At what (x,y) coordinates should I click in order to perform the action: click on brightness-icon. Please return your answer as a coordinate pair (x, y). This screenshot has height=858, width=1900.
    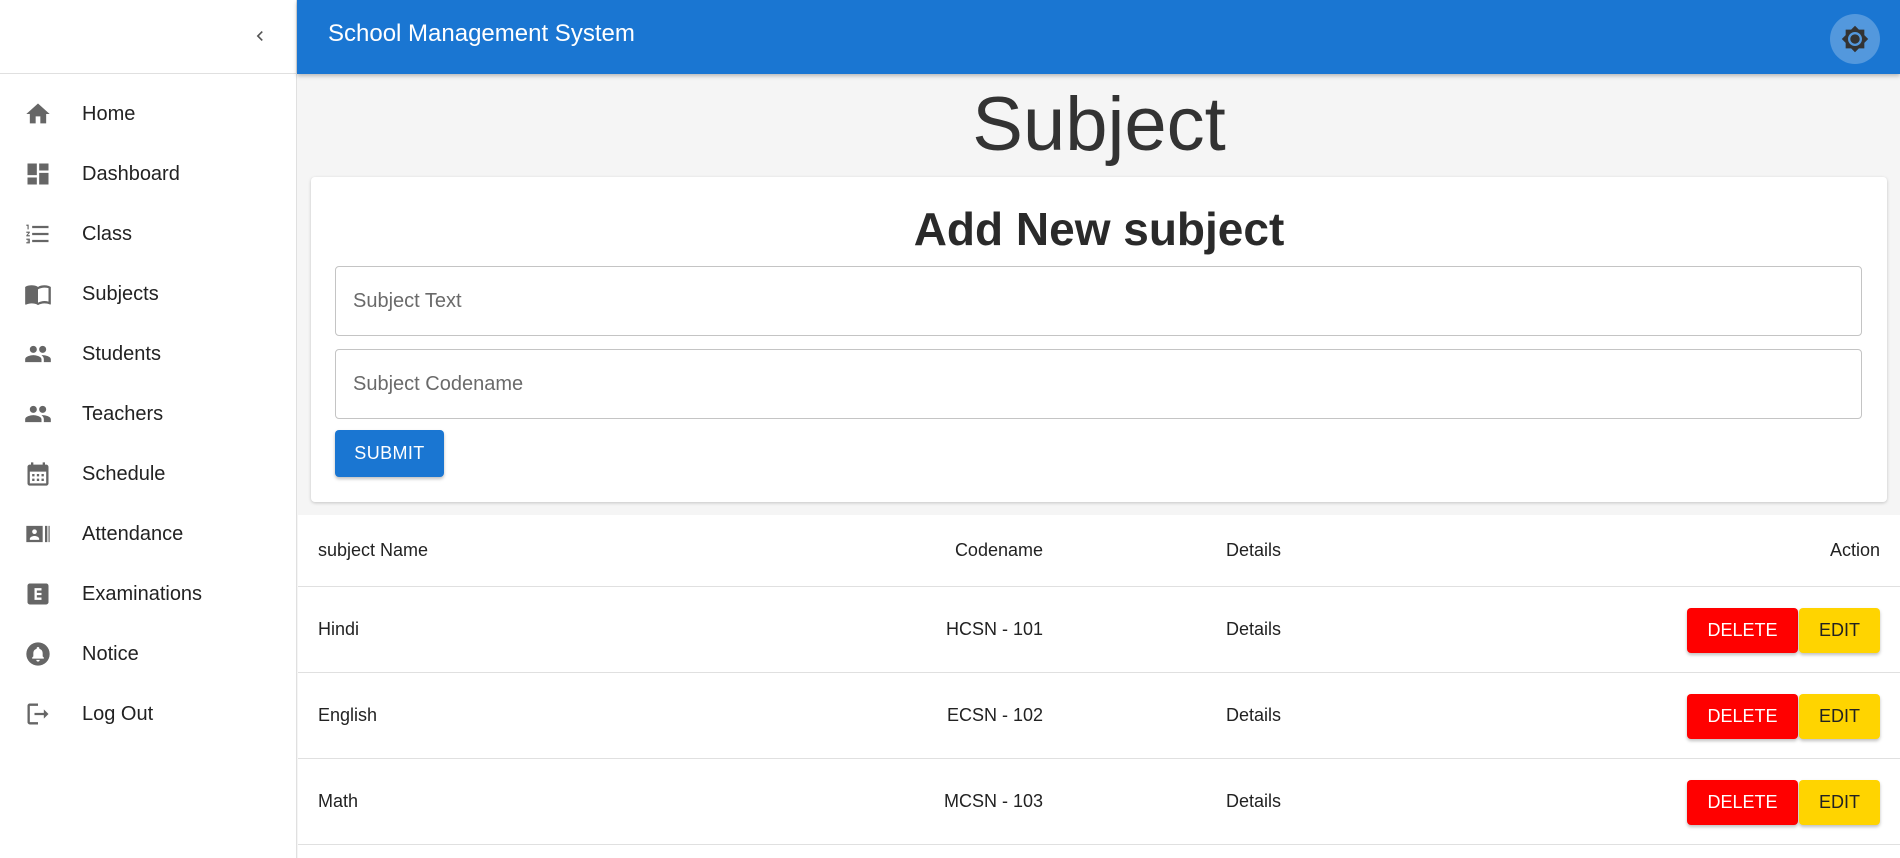
    Looking at the image, I should click on (1855, 39).